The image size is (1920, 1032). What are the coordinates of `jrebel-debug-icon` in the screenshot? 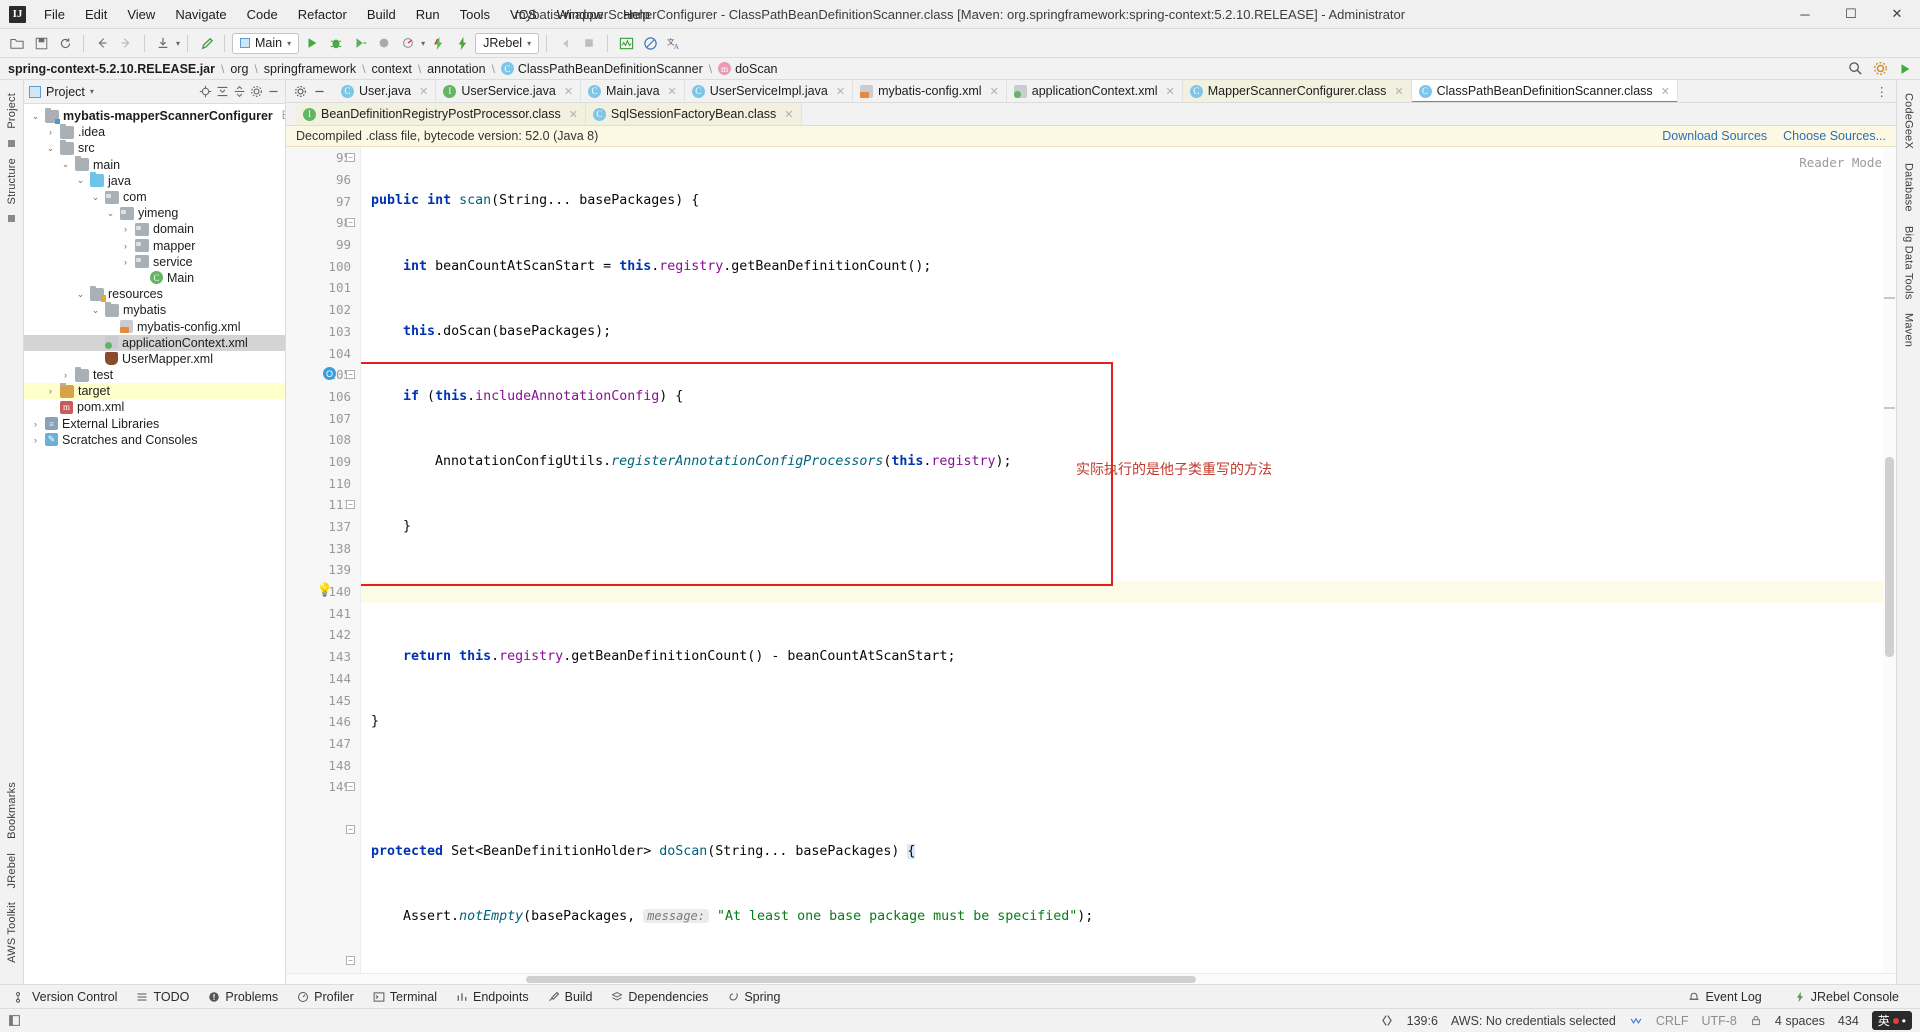 It's located at (462, 43).